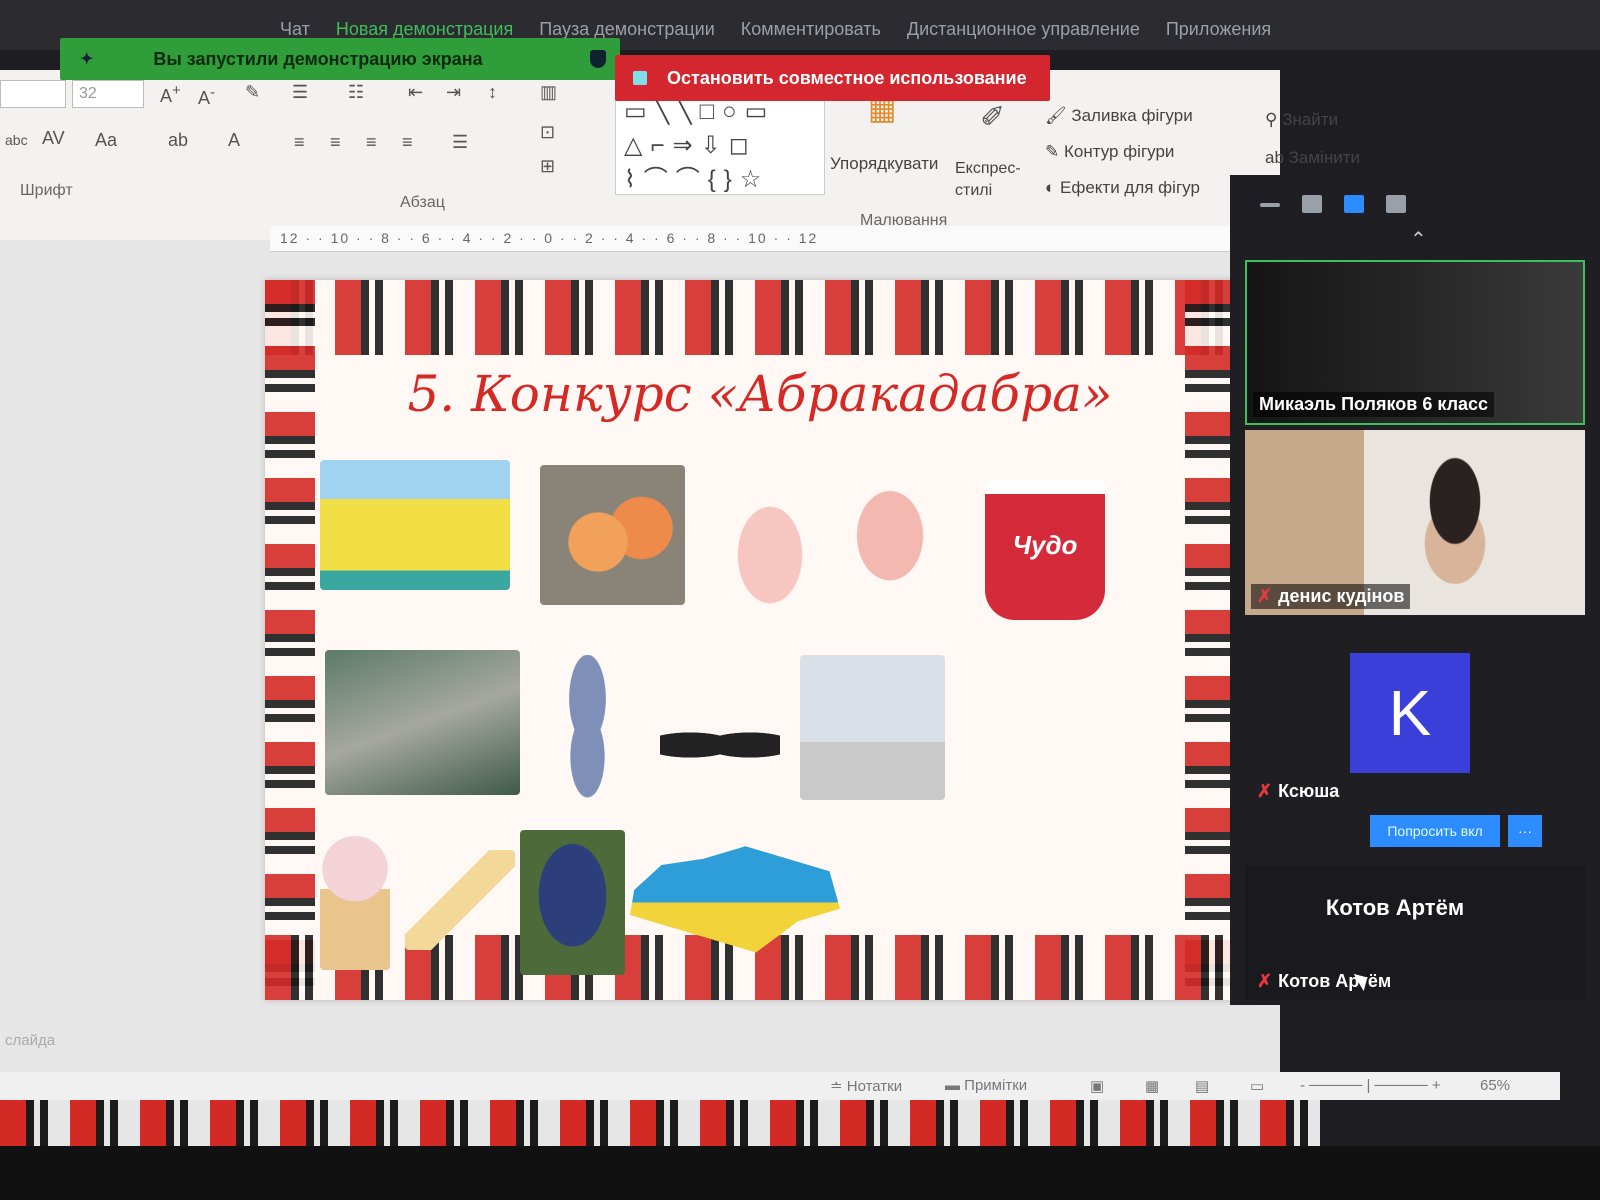 The height and width of the screenshot is (1200, 1600). Describe the element at coordinates (760, 317) in the screenshot. I see `ornament-top-border` at that location.